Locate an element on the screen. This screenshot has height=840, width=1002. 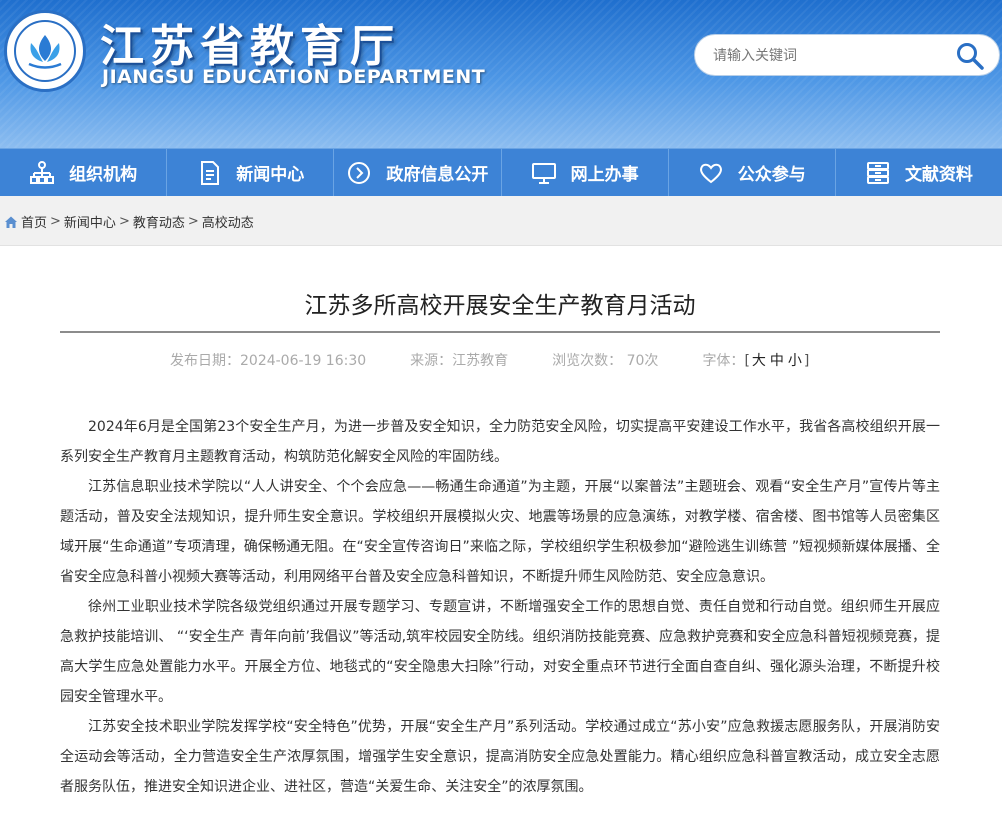
nav-item-organization: 组织机构 is located at coordinates (84, 172).